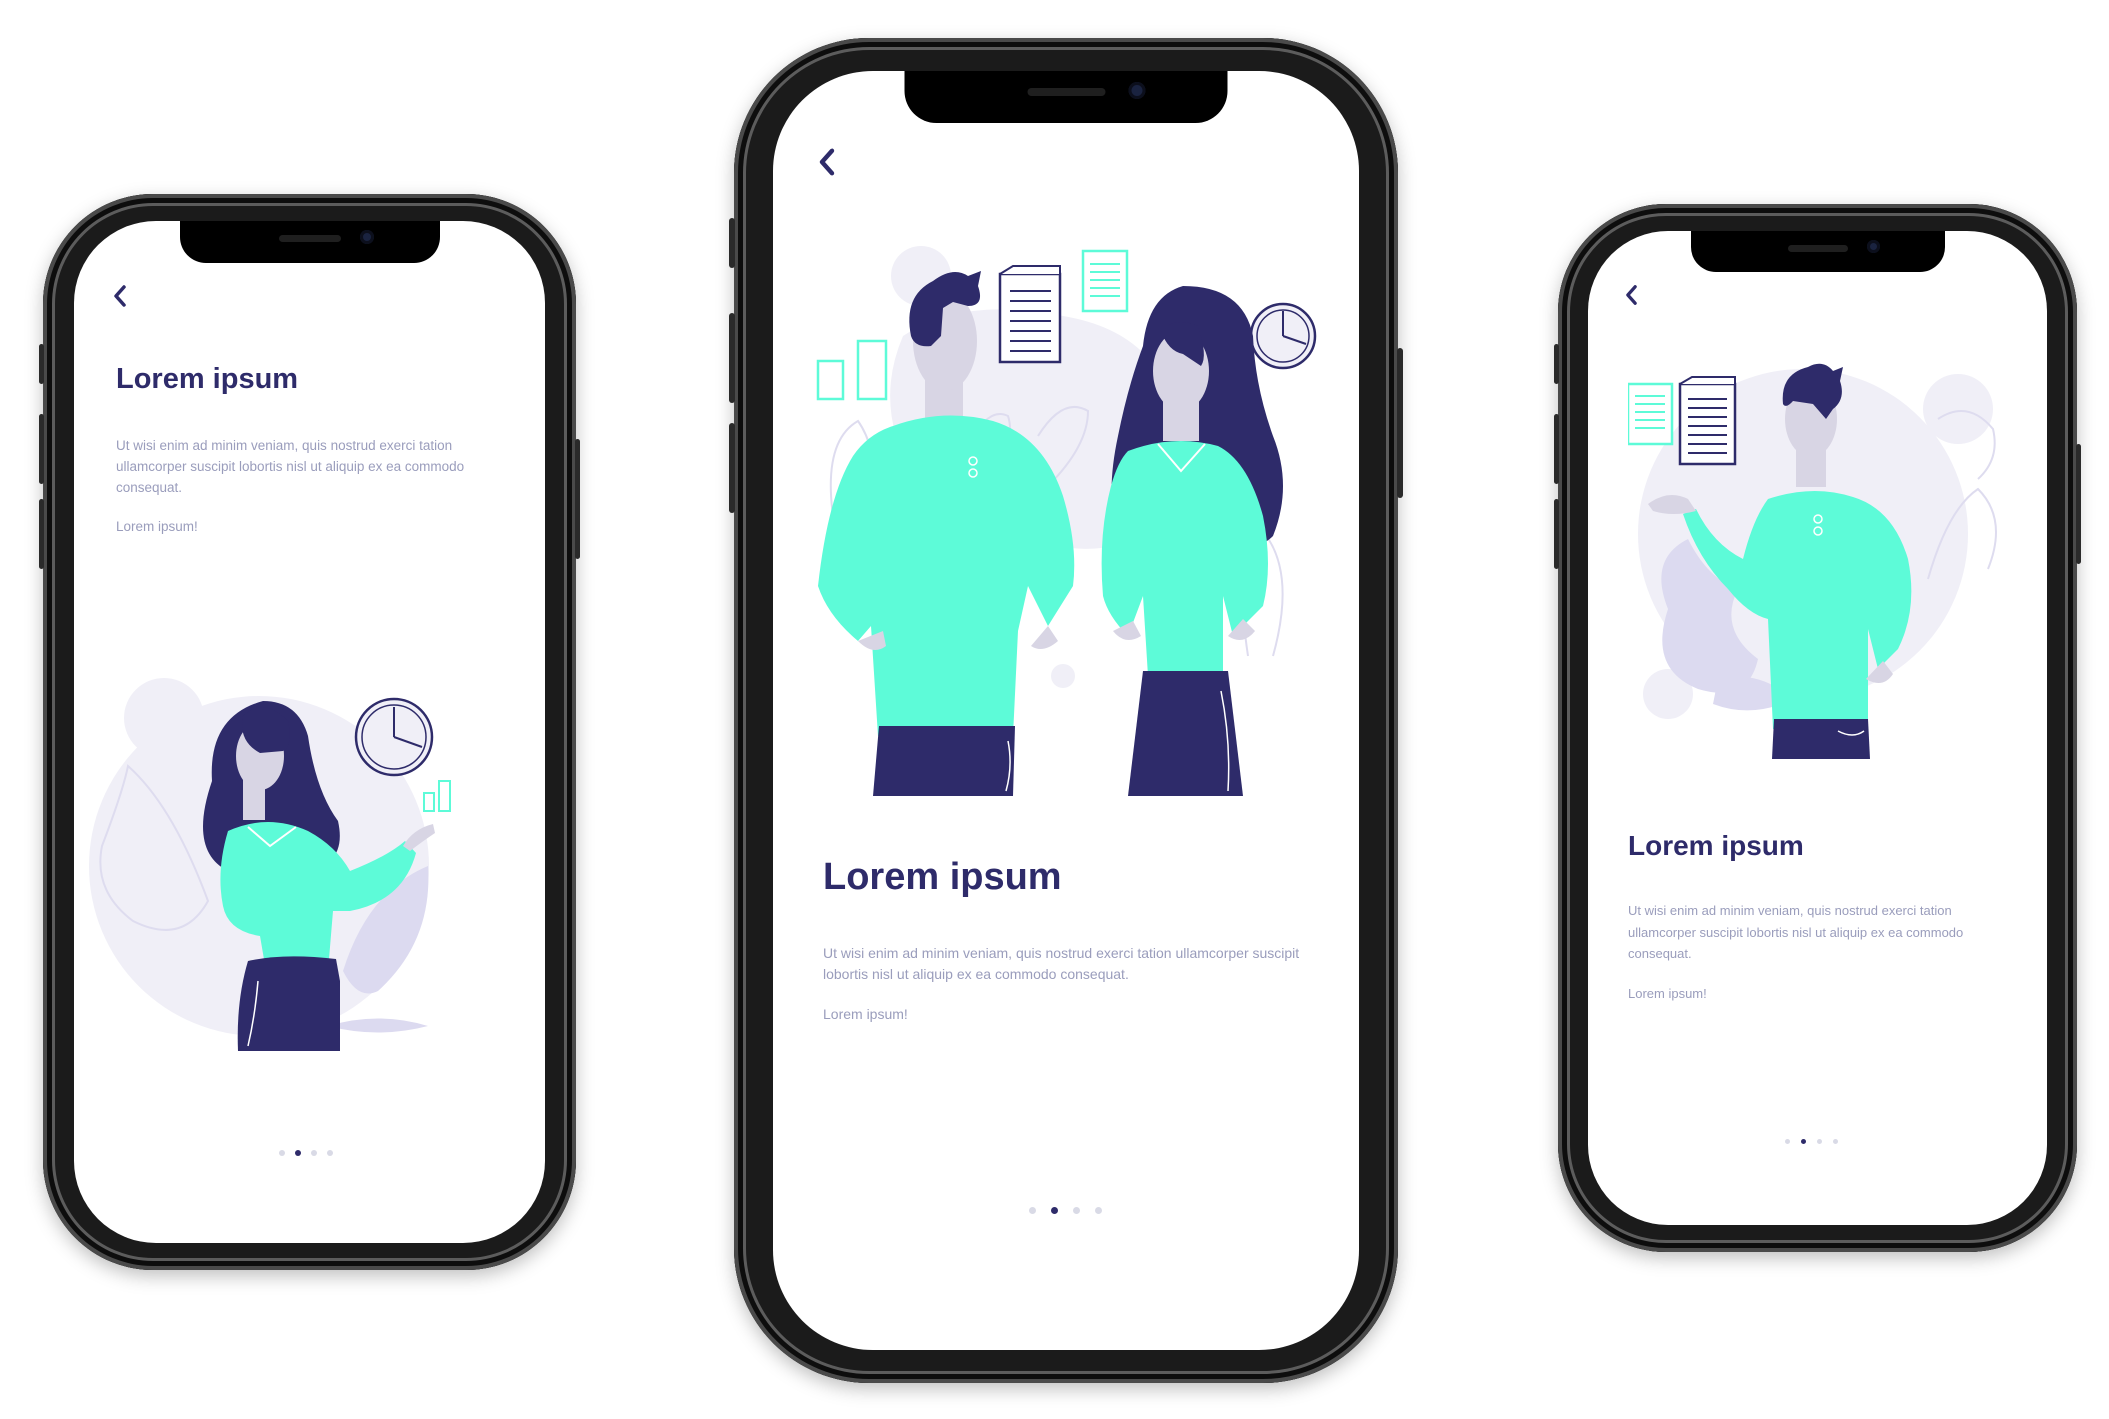  I want to click on team-illustration, so click(1066, 521).